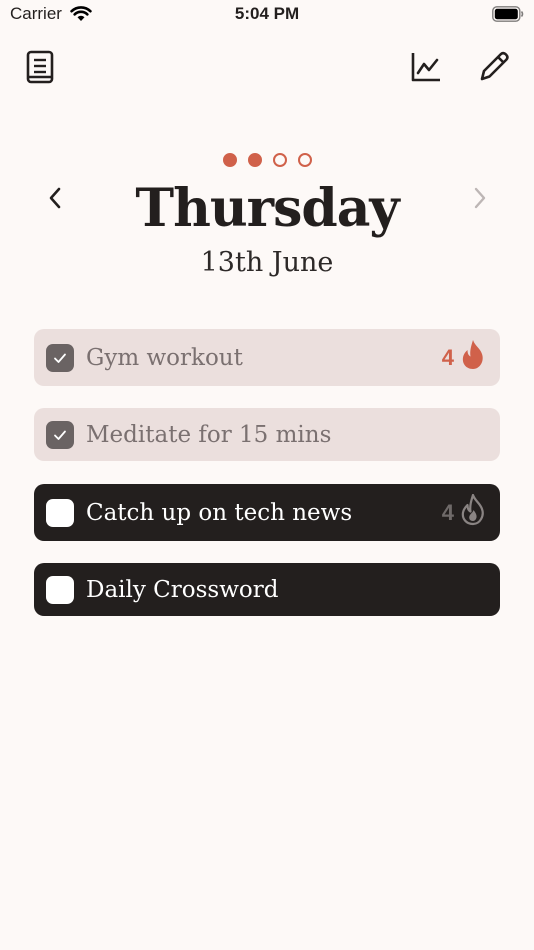 The height and width of the screenshot is (950, 534). I want to click on habit-label: Meditate for 15 mins, so click(209, 434).